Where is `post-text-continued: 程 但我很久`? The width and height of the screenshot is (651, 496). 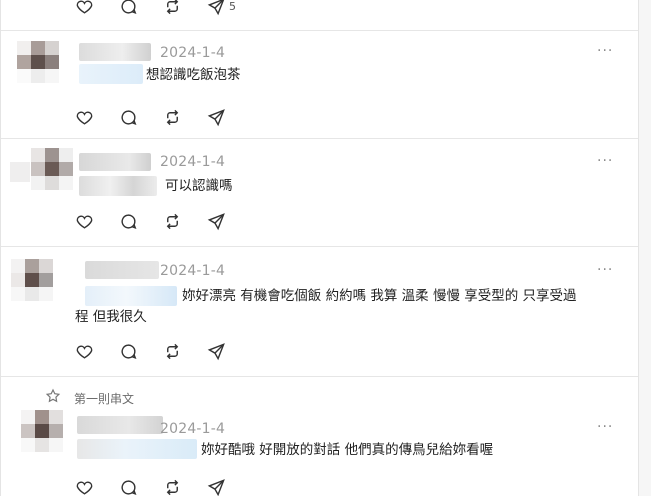
post-text-continued: 程 但我很久 is located at coordinates (111, 317).